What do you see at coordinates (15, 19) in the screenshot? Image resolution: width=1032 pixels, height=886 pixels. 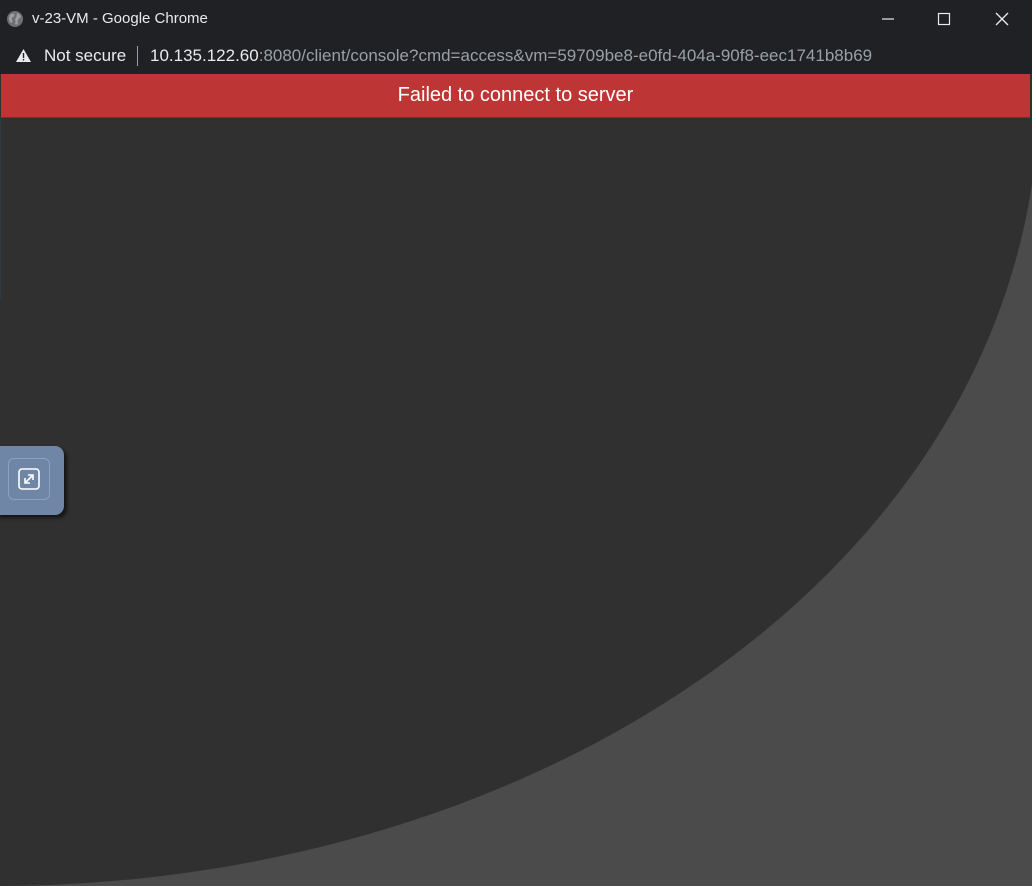 I see `globe-icon` at bounding box center [15, 19].